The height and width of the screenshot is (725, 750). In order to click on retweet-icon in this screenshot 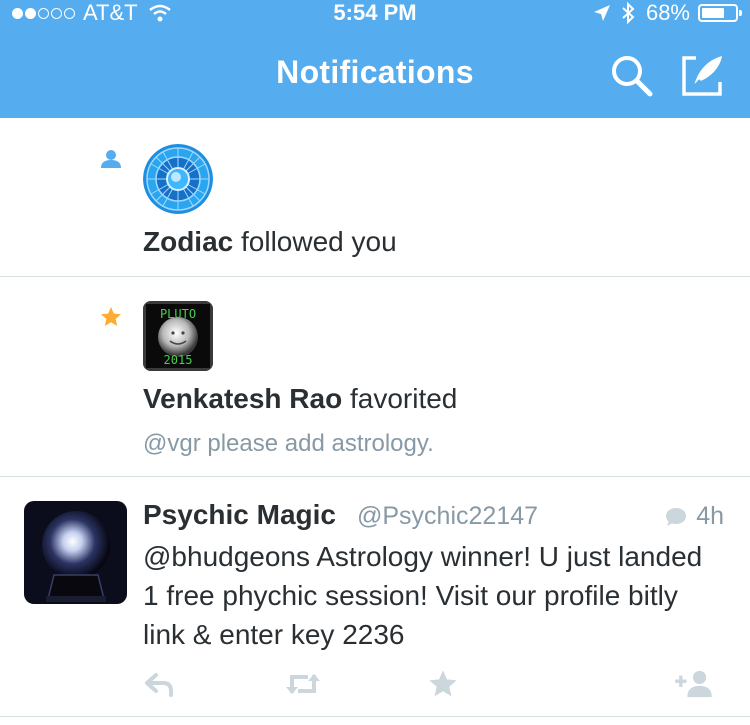, I will do `click(303, 684)`.